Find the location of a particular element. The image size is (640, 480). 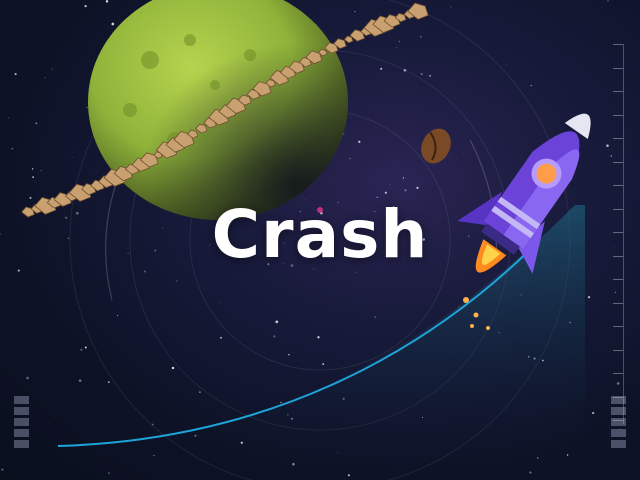

game-title: Crash is located at coordinates (320, 234).